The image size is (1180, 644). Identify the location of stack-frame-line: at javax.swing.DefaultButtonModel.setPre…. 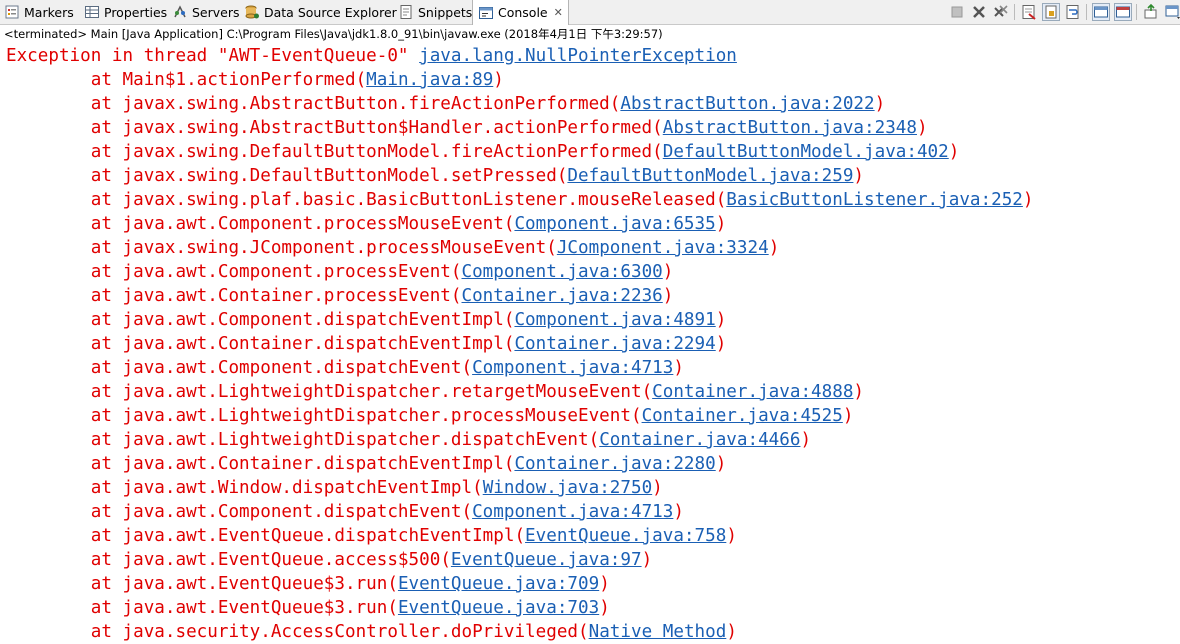
(435, 176).